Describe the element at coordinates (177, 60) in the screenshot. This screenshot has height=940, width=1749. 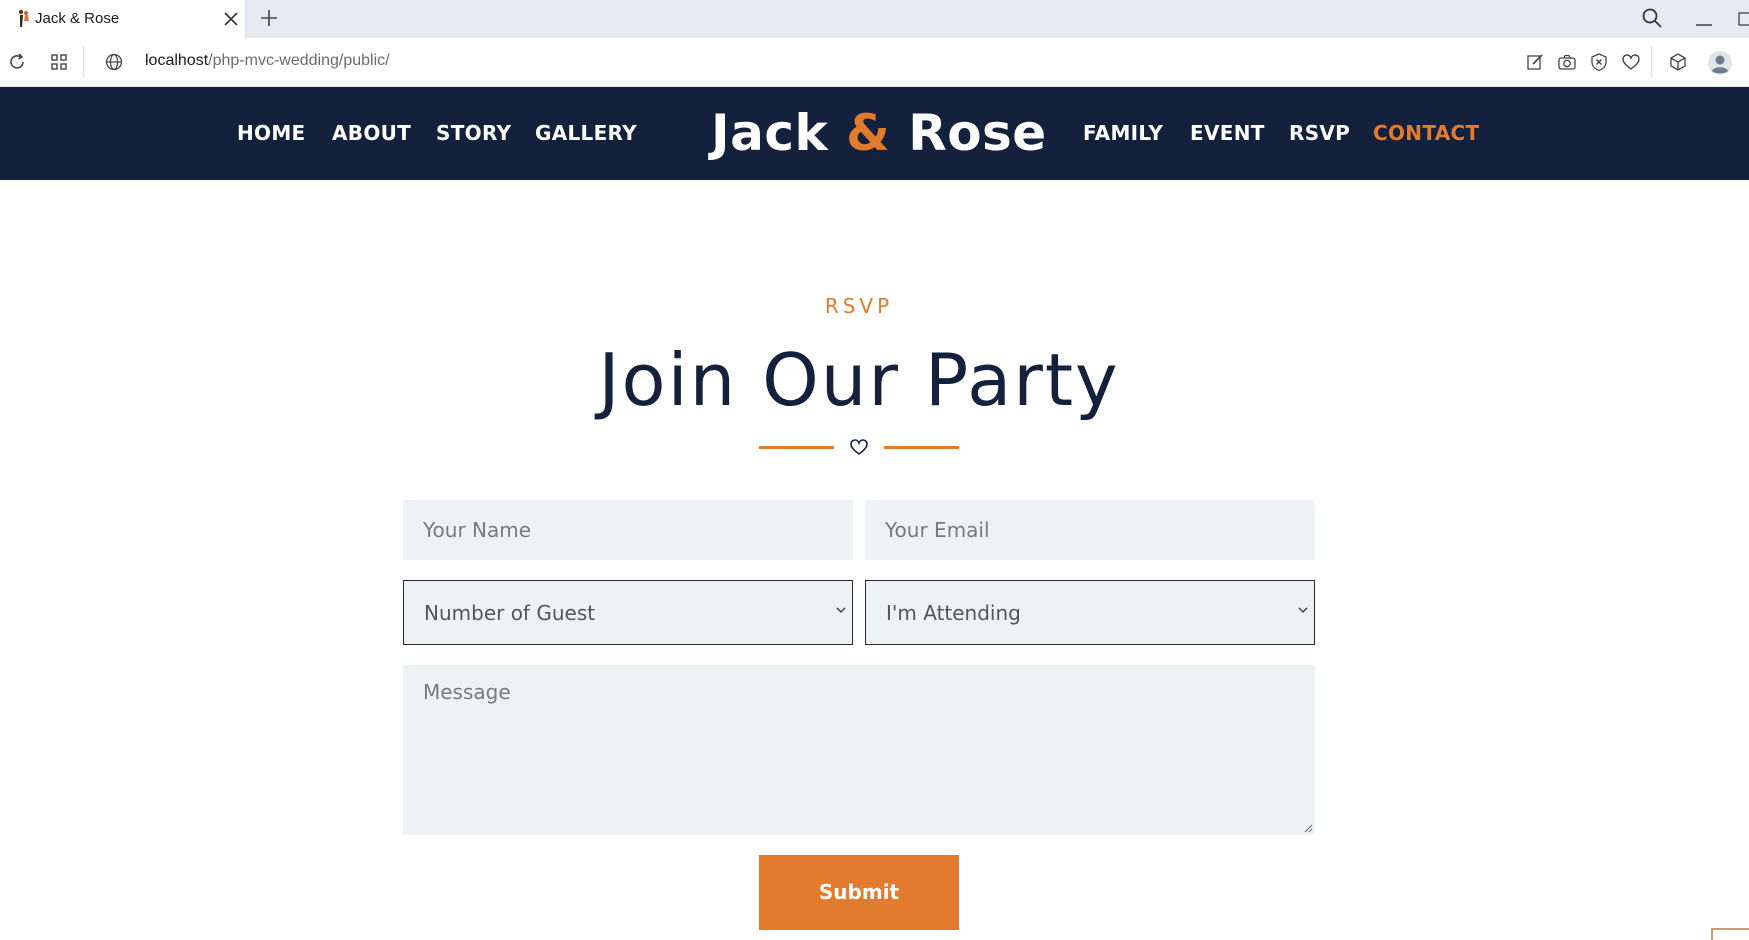
I see `url-host: localhost` at that location.